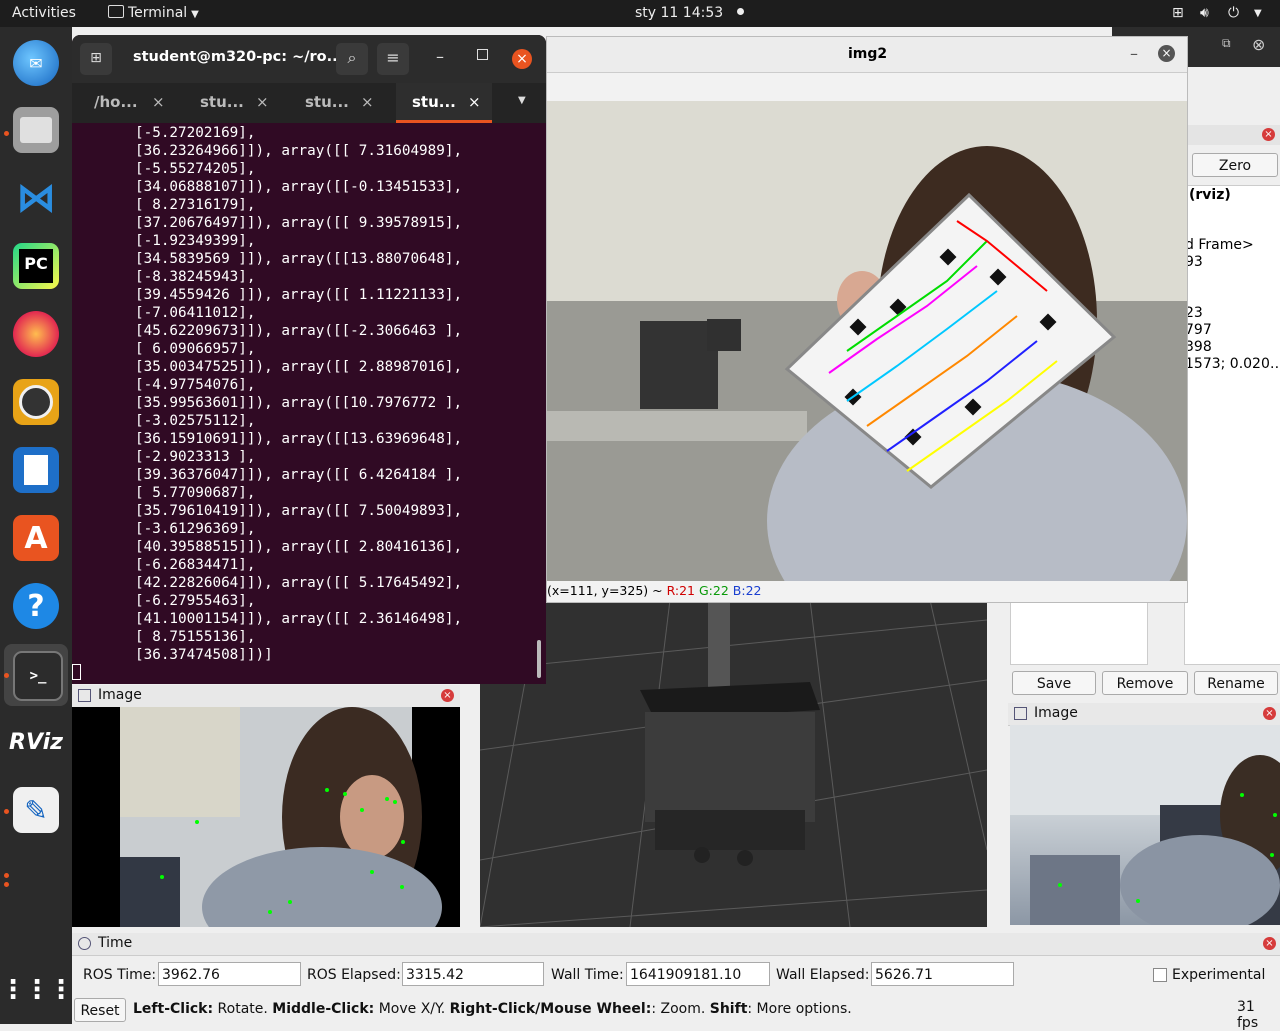 The height and width of the screenshot is (1031, 1280). I want to click on search-icon: ⌕, so click(352, 59).